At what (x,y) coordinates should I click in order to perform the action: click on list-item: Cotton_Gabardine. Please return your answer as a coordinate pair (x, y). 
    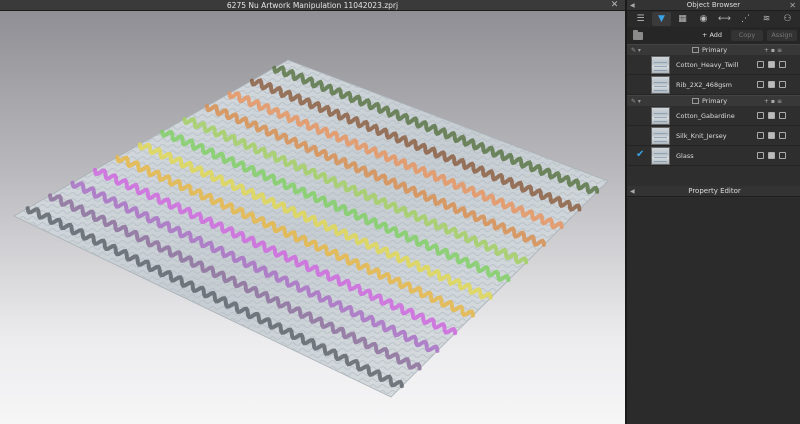
    Looking at the image, I should click on (713, 116).